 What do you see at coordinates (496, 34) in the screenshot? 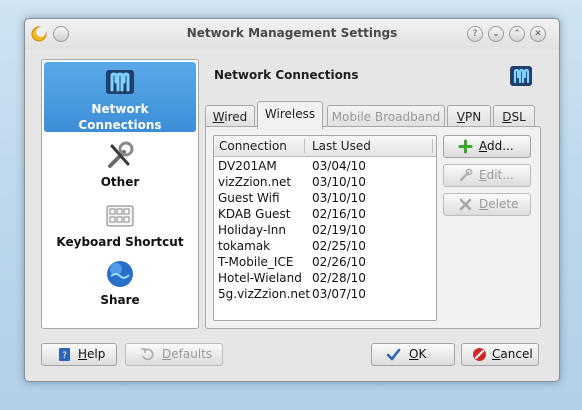
I see `minimize-button: ⌄` at bounding box center [496, 34].